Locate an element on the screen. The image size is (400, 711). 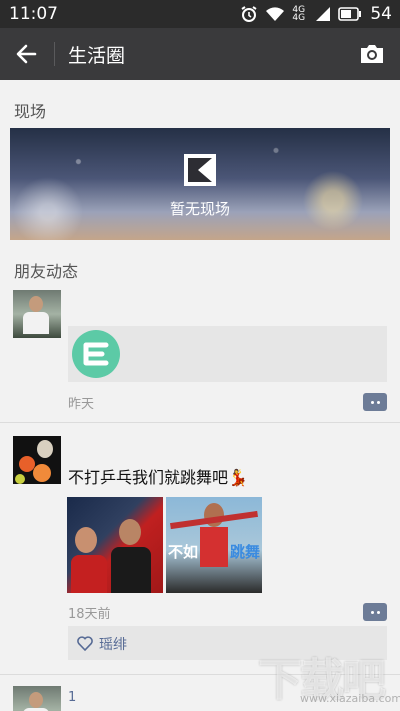
wifi-icon is located at coordinates (275, 13).